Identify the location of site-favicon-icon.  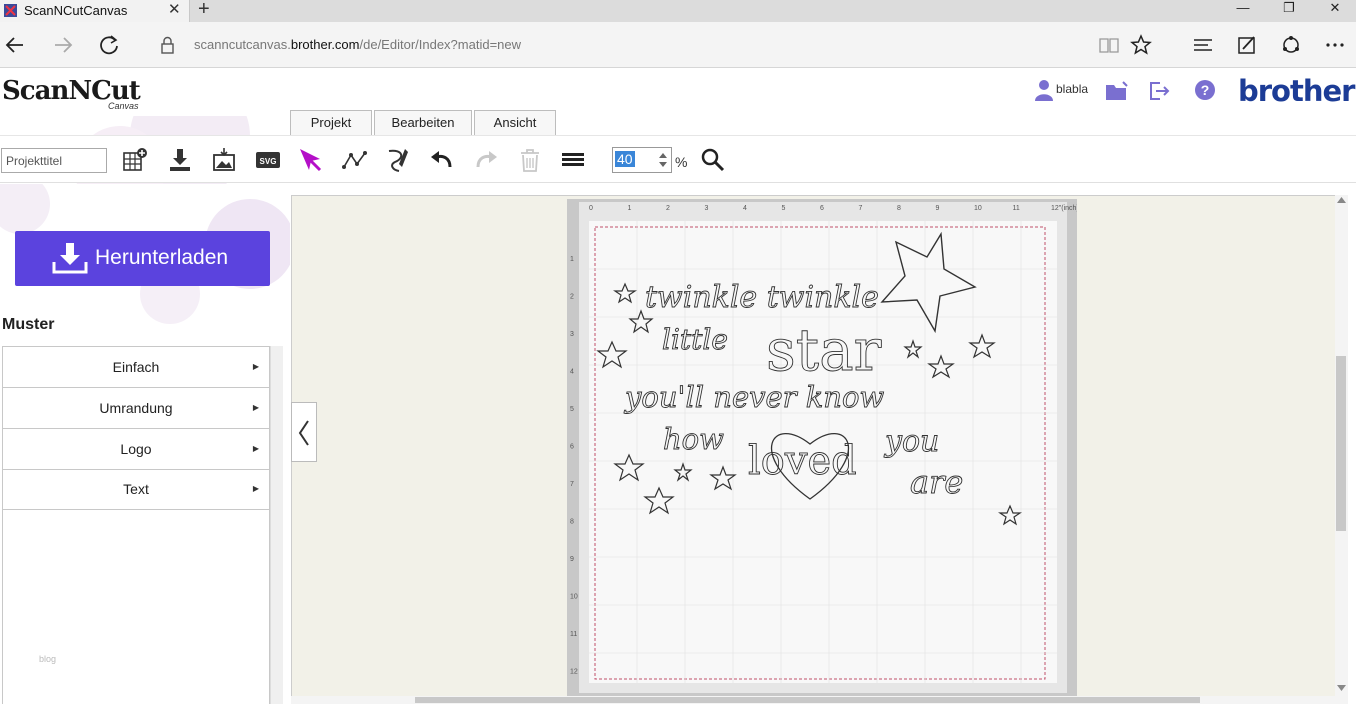
(10, 10).